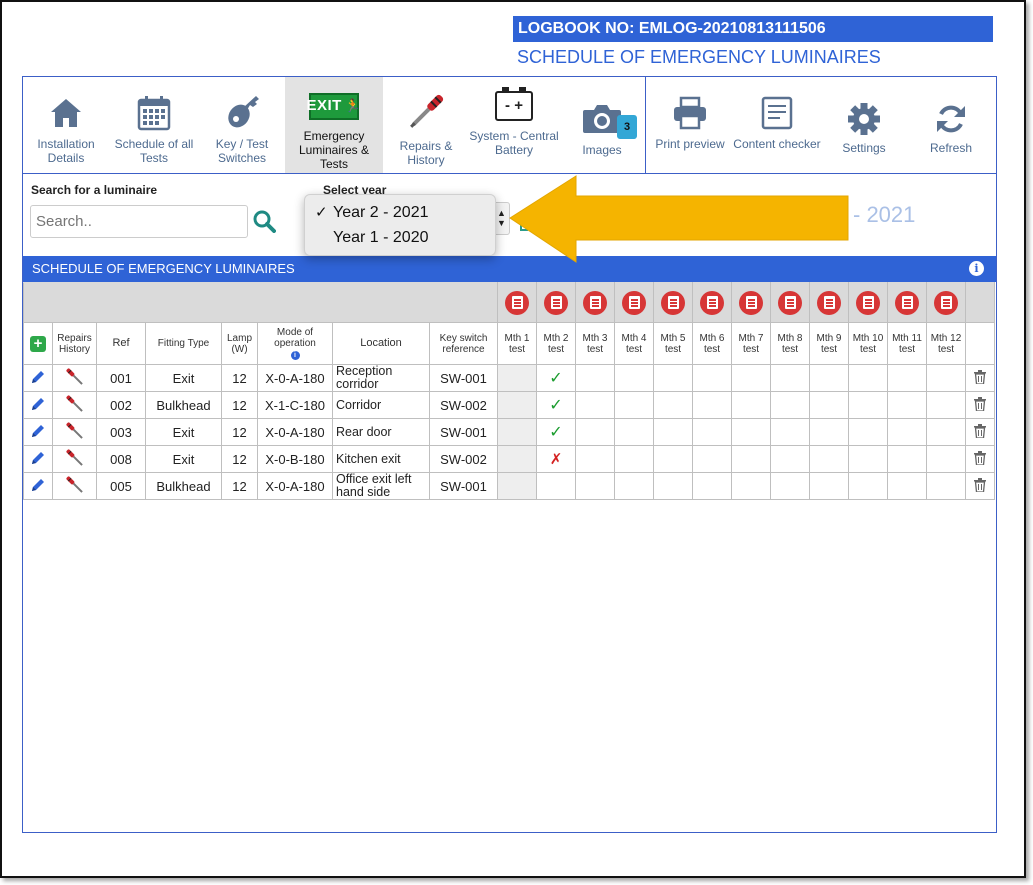 This screenshot has height=885, width=1033. What do you see at coordinates (426, 125) in the screenshot?
I see `tool-repairs-history: Repairs & History` at bounding box center [426, 125].